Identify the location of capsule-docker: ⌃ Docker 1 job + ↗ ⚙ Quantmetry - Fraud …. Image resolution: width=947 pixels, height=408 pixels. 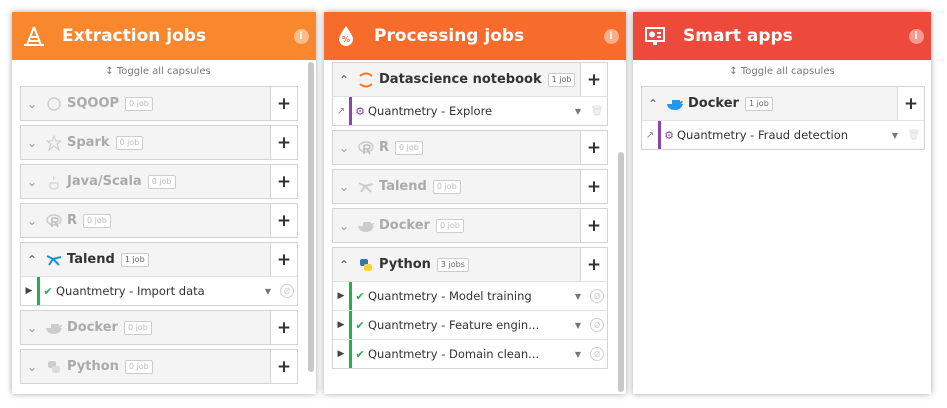
(783, 118).